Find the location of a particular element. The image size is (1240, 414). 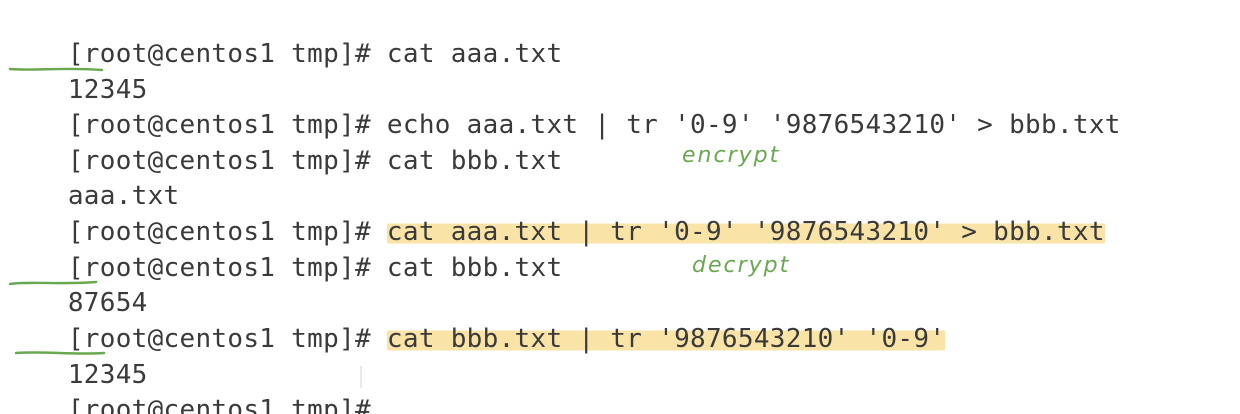

highlighted-decrypt-command: cat bbb.txt | tr '9876543210' '0-9' is located at coordinates (666, 339).